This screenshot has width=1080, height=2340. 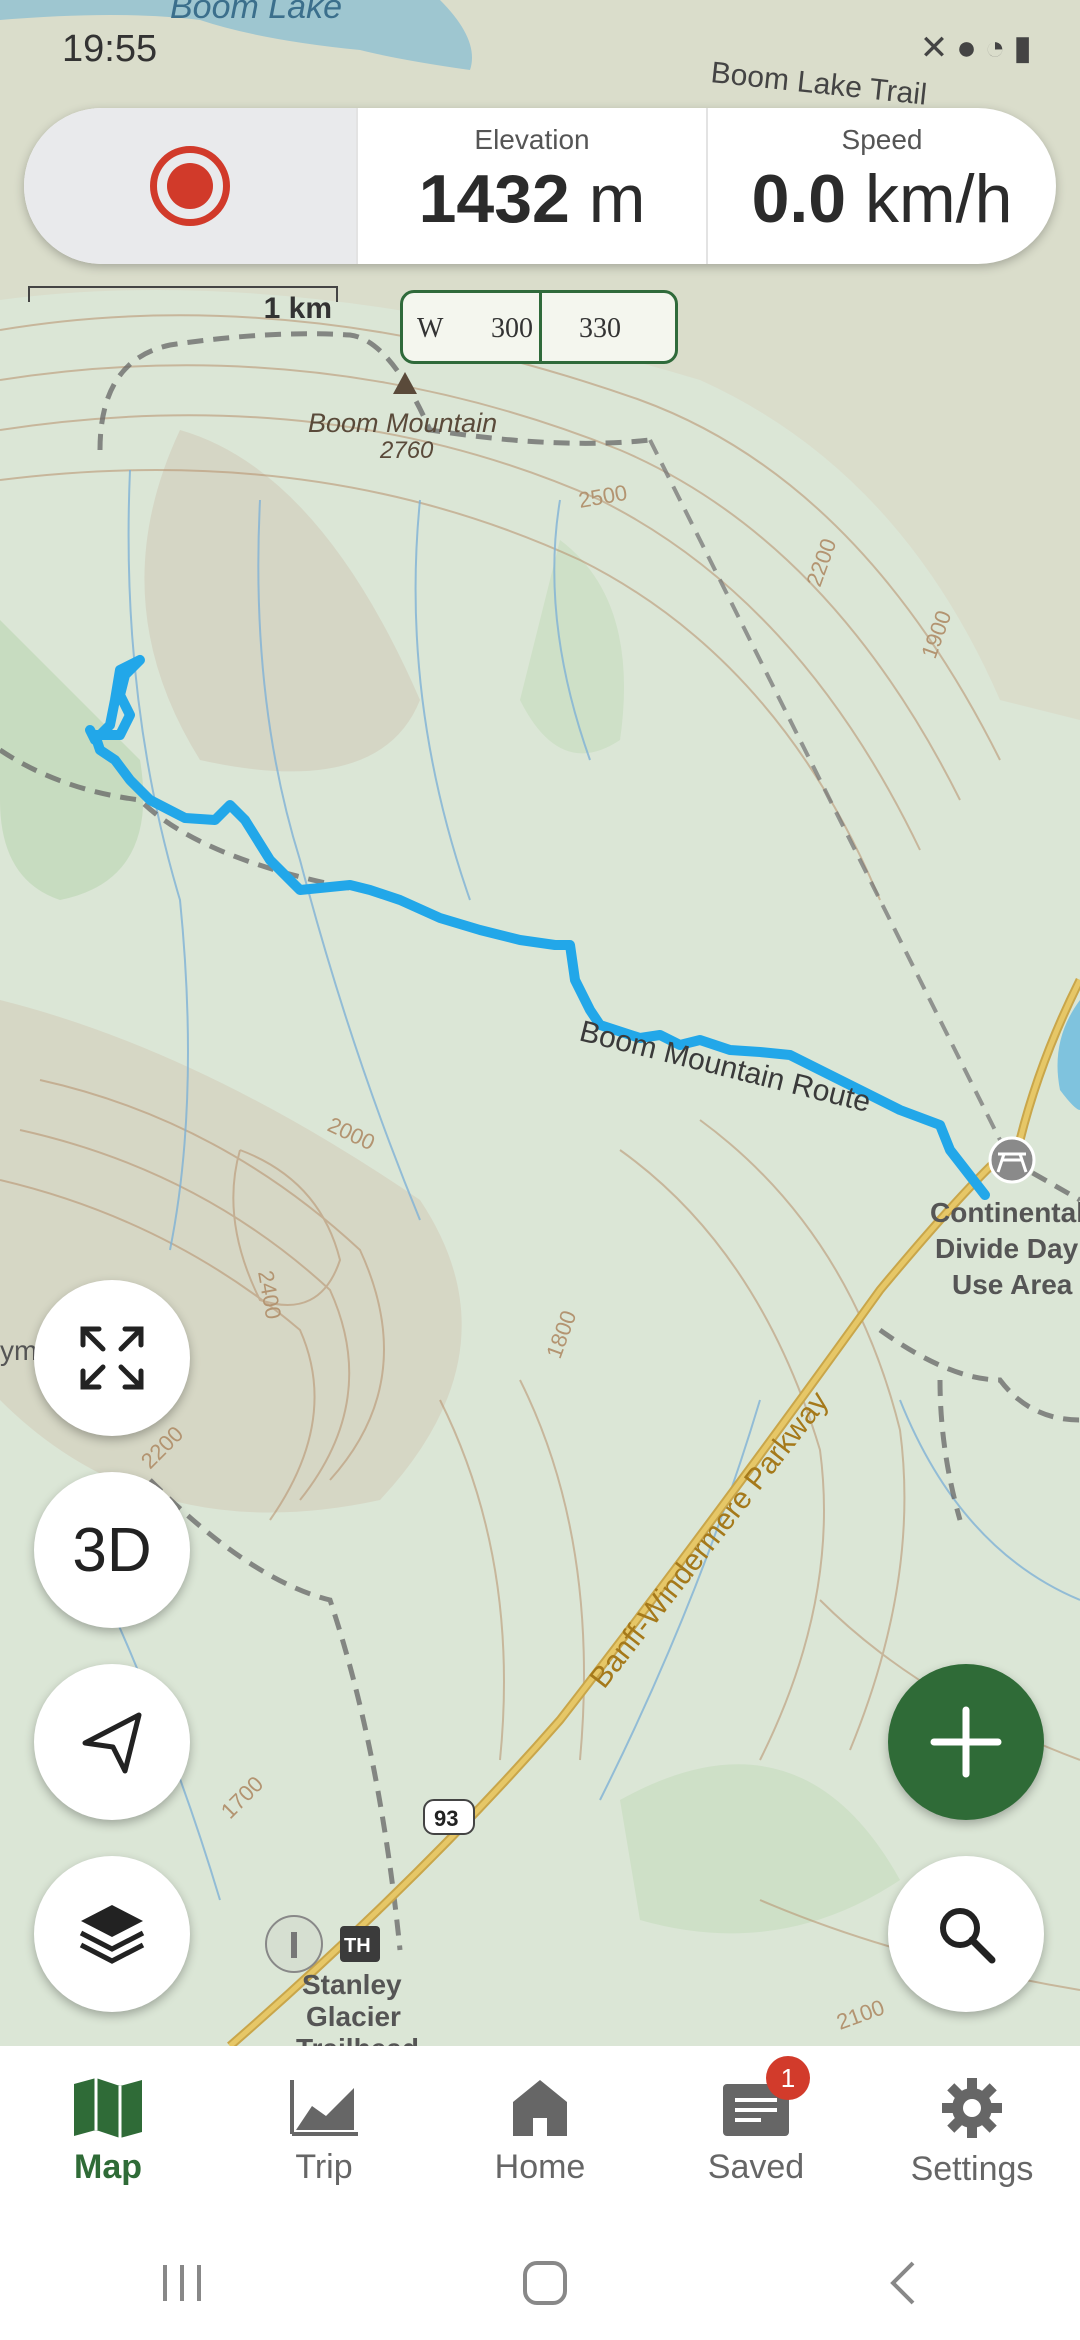 I want to click on label-trailhead-icon: TH, so click(x=357, y=1946).